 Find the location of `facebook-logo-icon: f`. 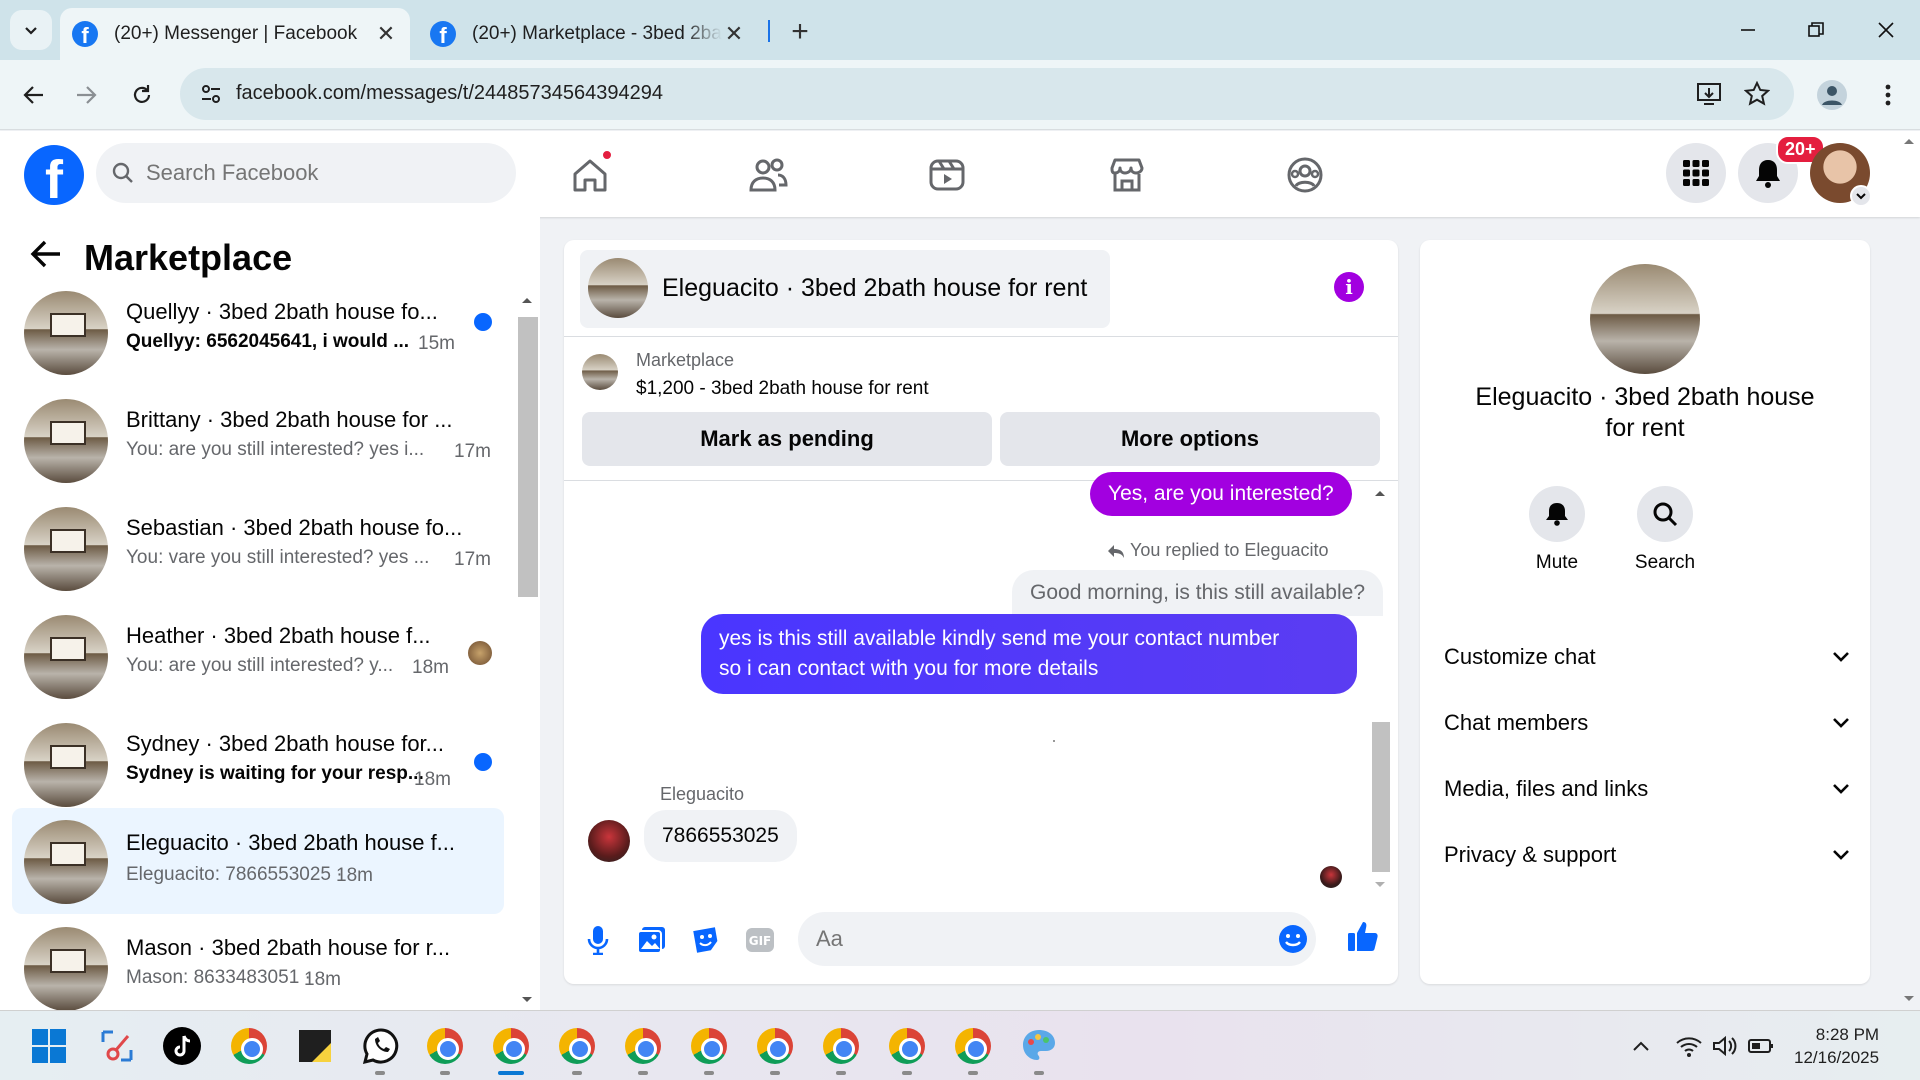

facebook-logo-icon: f is located at coordinates (54, 175).